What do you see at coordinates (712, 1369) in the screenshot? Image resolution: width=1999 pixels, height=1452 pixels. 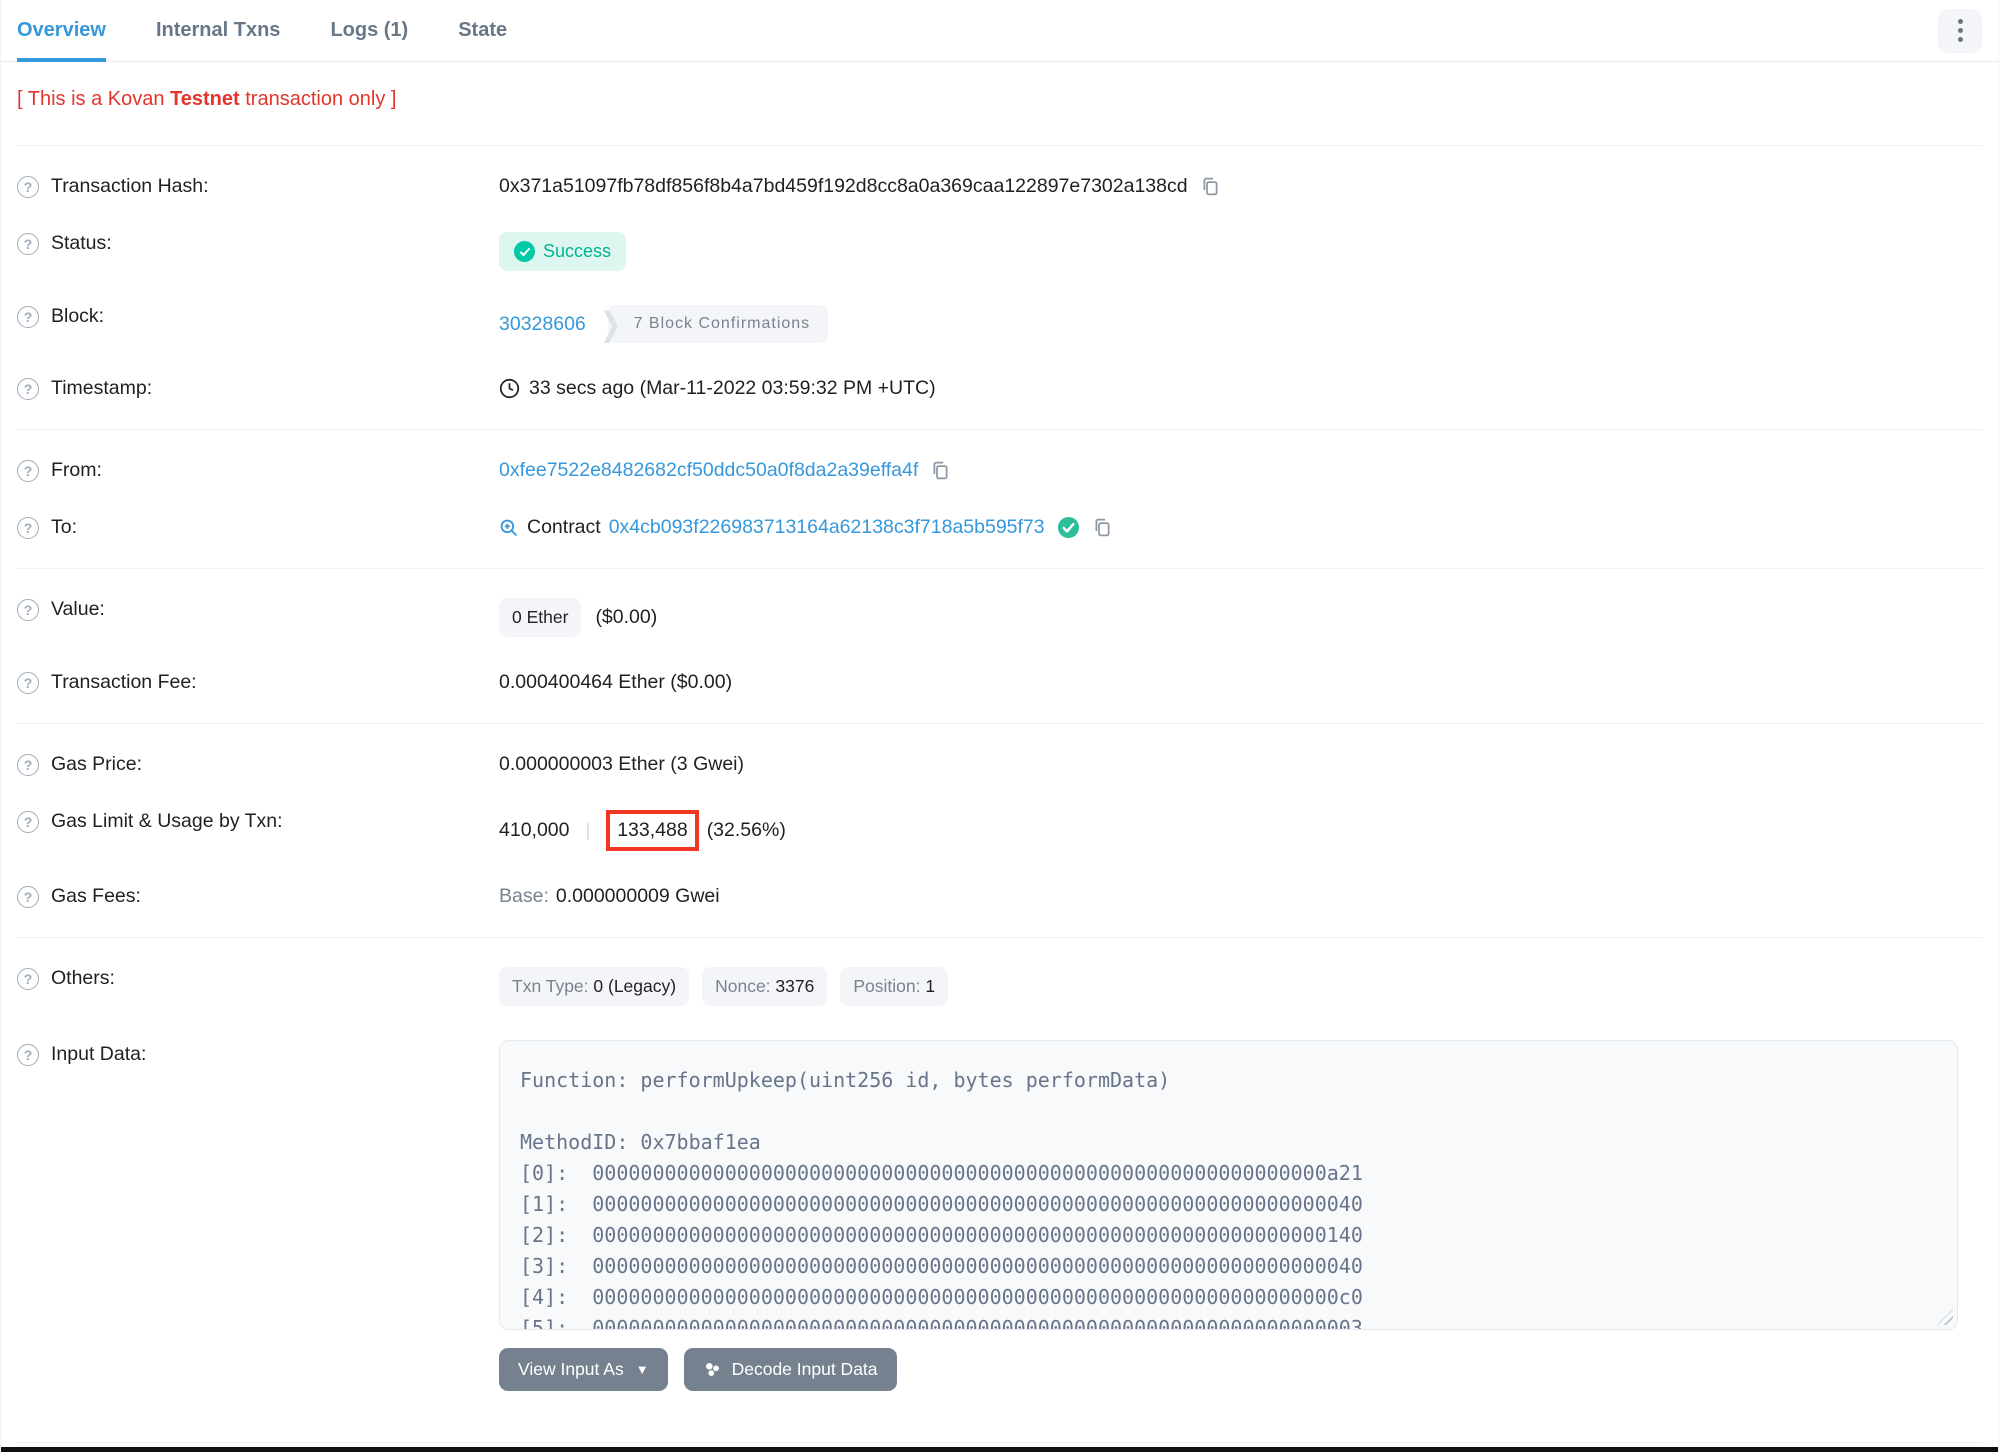 I see `decode-icon` at bounding box center [712, 1369].